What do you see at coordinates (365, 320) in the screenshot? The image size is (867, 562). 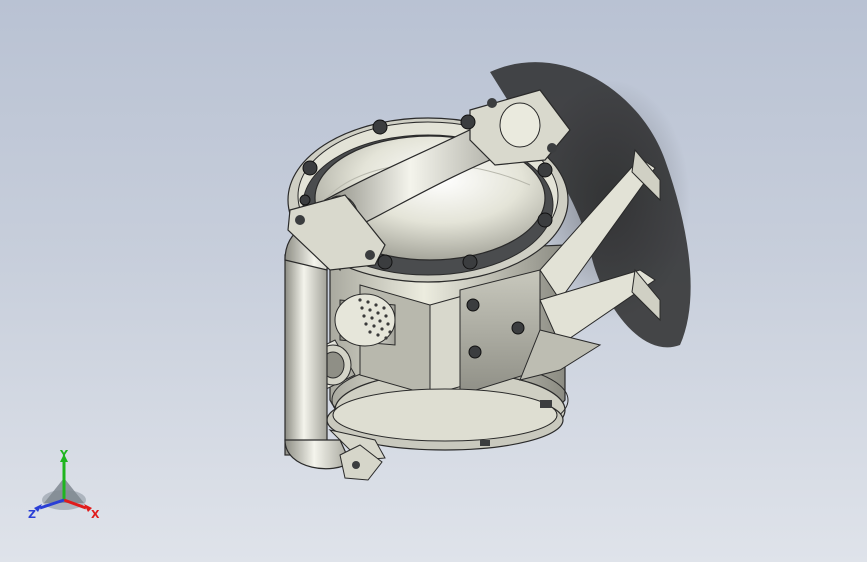 I see `perforated-strainer` at bounding box center [365, 320].